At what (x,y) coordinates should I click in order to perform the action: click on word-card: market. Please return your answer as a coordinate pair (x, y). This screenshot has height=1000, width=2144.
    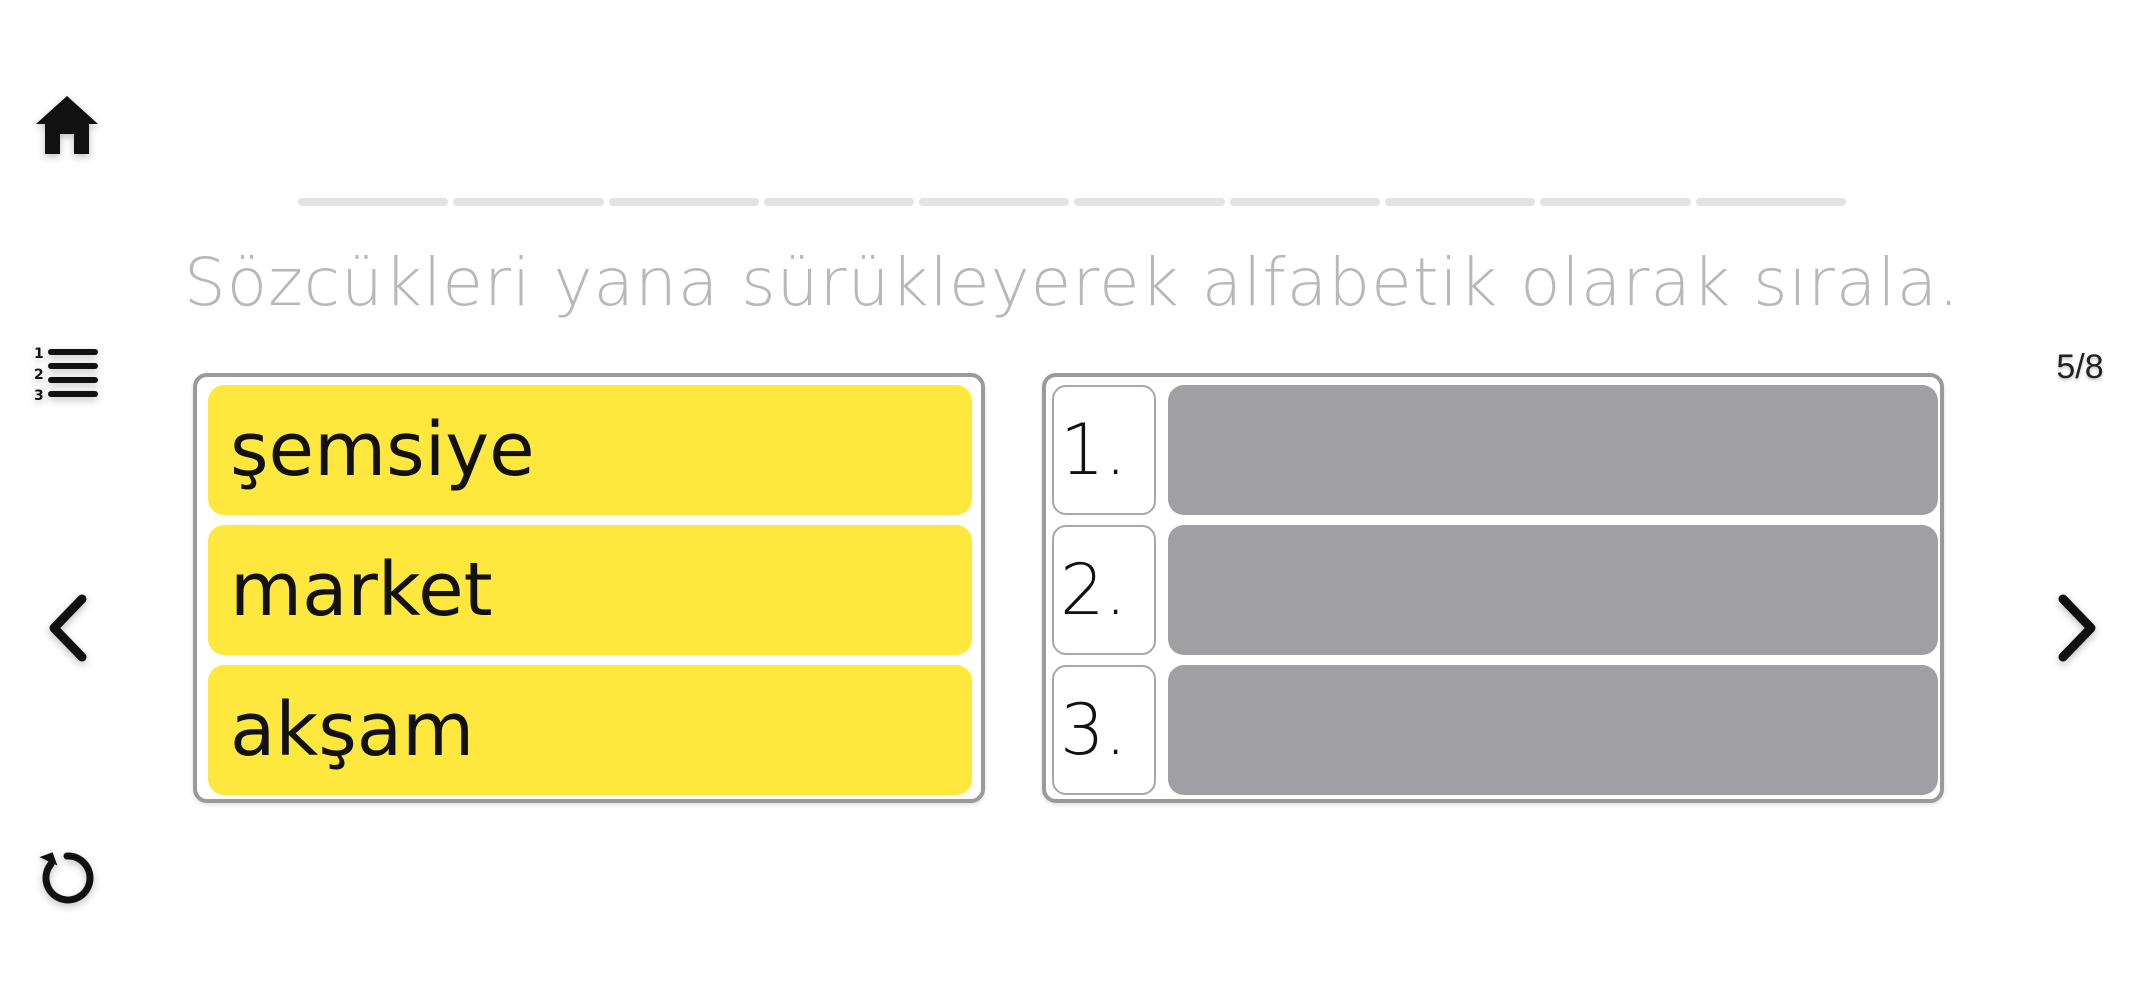
    Looking at the image, I should click on (590, 590).